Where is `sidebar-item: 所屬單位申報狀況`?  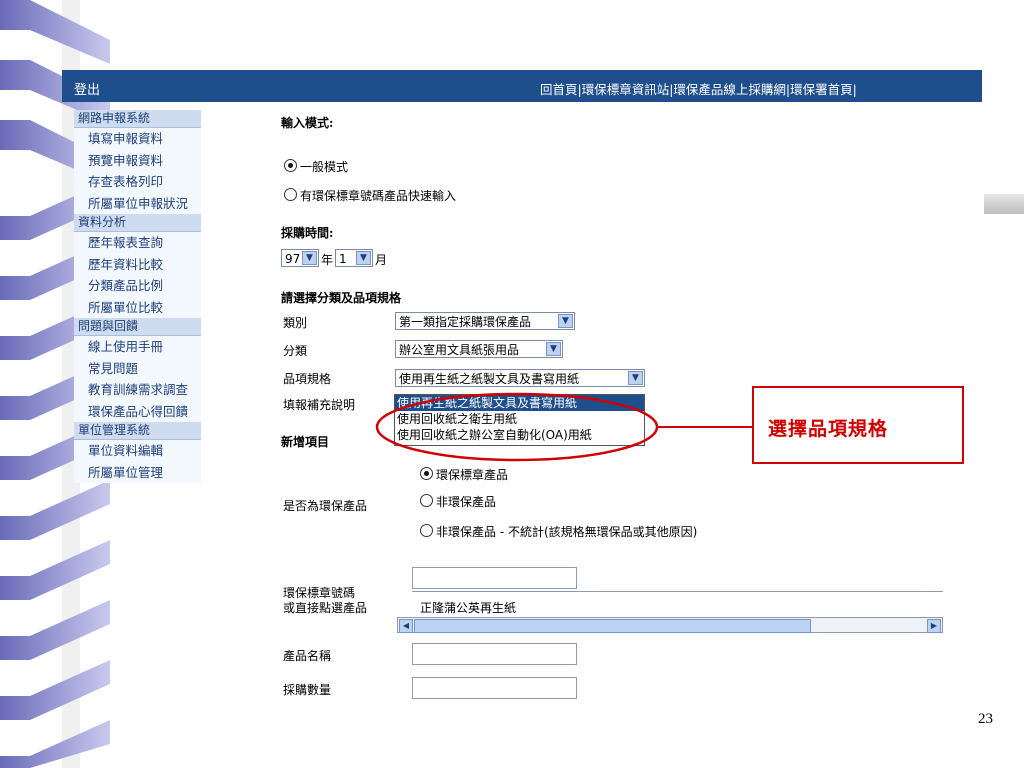 sidebar-item: 所屬單位申報狀況 is located at coordinates (137, 203).